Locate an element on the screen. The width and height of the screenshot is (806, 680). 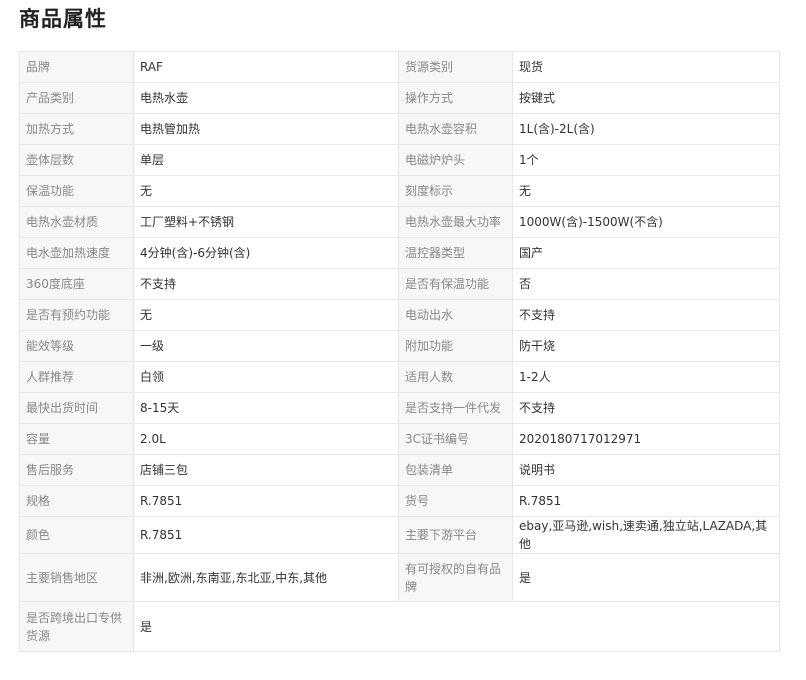
attribute-key: 是否跨境出口专供货源 is located at coordinates (76, 626).